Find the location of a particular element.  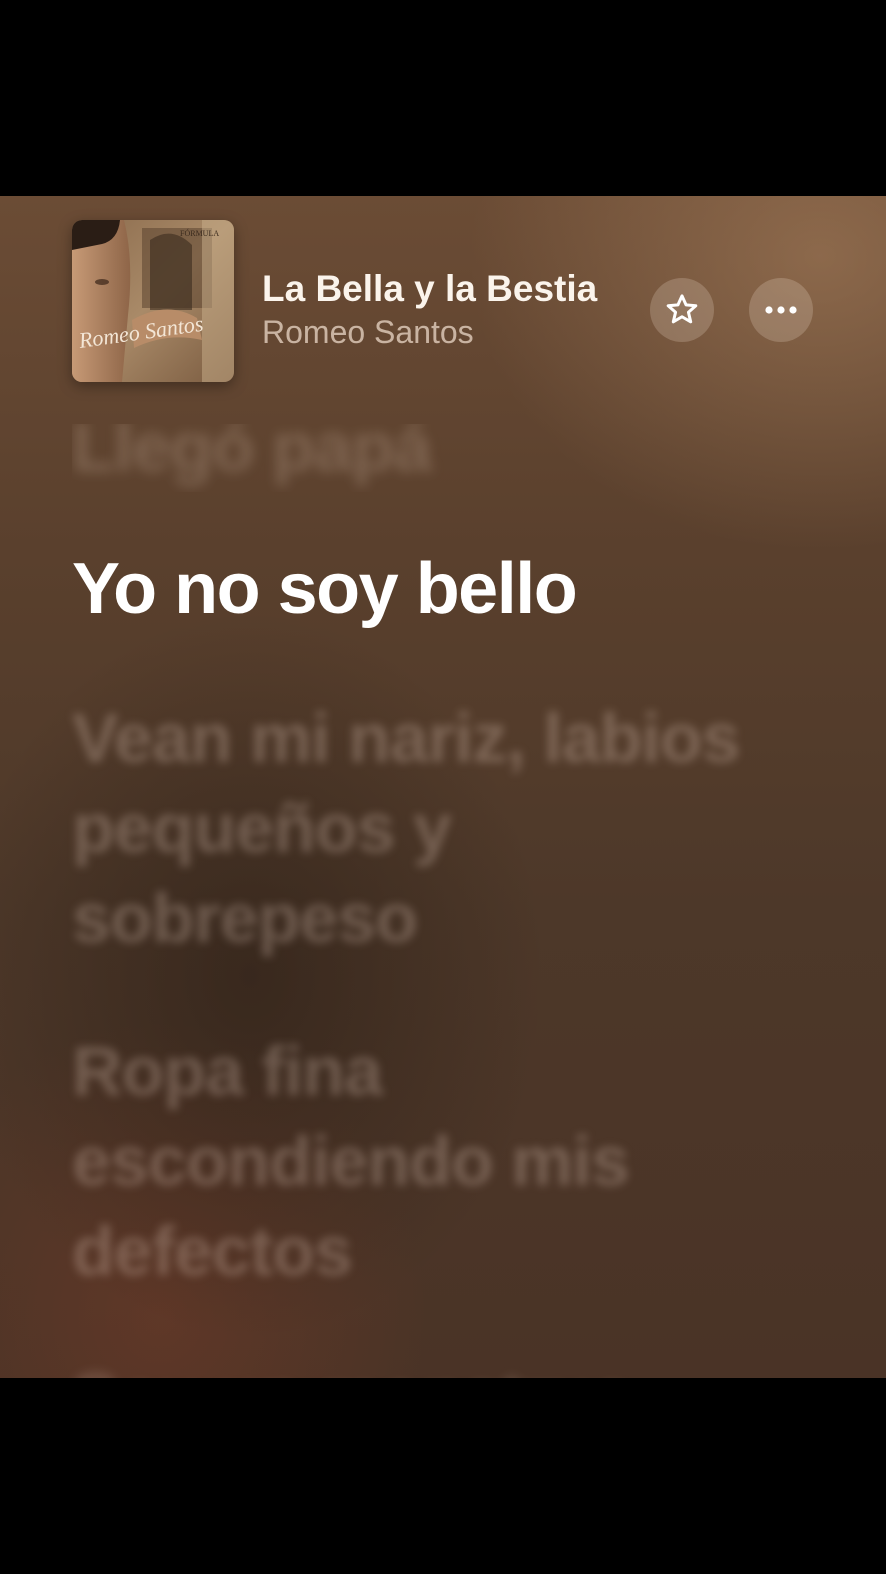

favorite-button is located at coordinates (682, 310).